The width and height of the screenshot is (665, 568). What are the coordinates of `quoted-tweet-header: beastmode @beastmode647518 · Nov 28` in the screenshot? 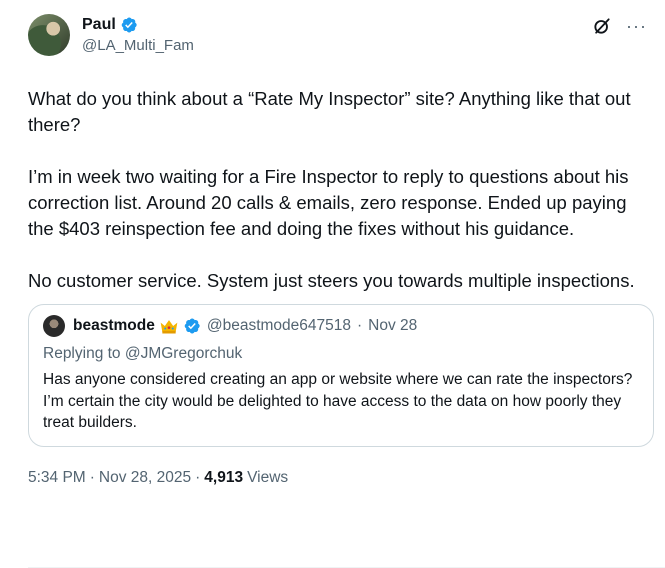 It's located at (341, 326).